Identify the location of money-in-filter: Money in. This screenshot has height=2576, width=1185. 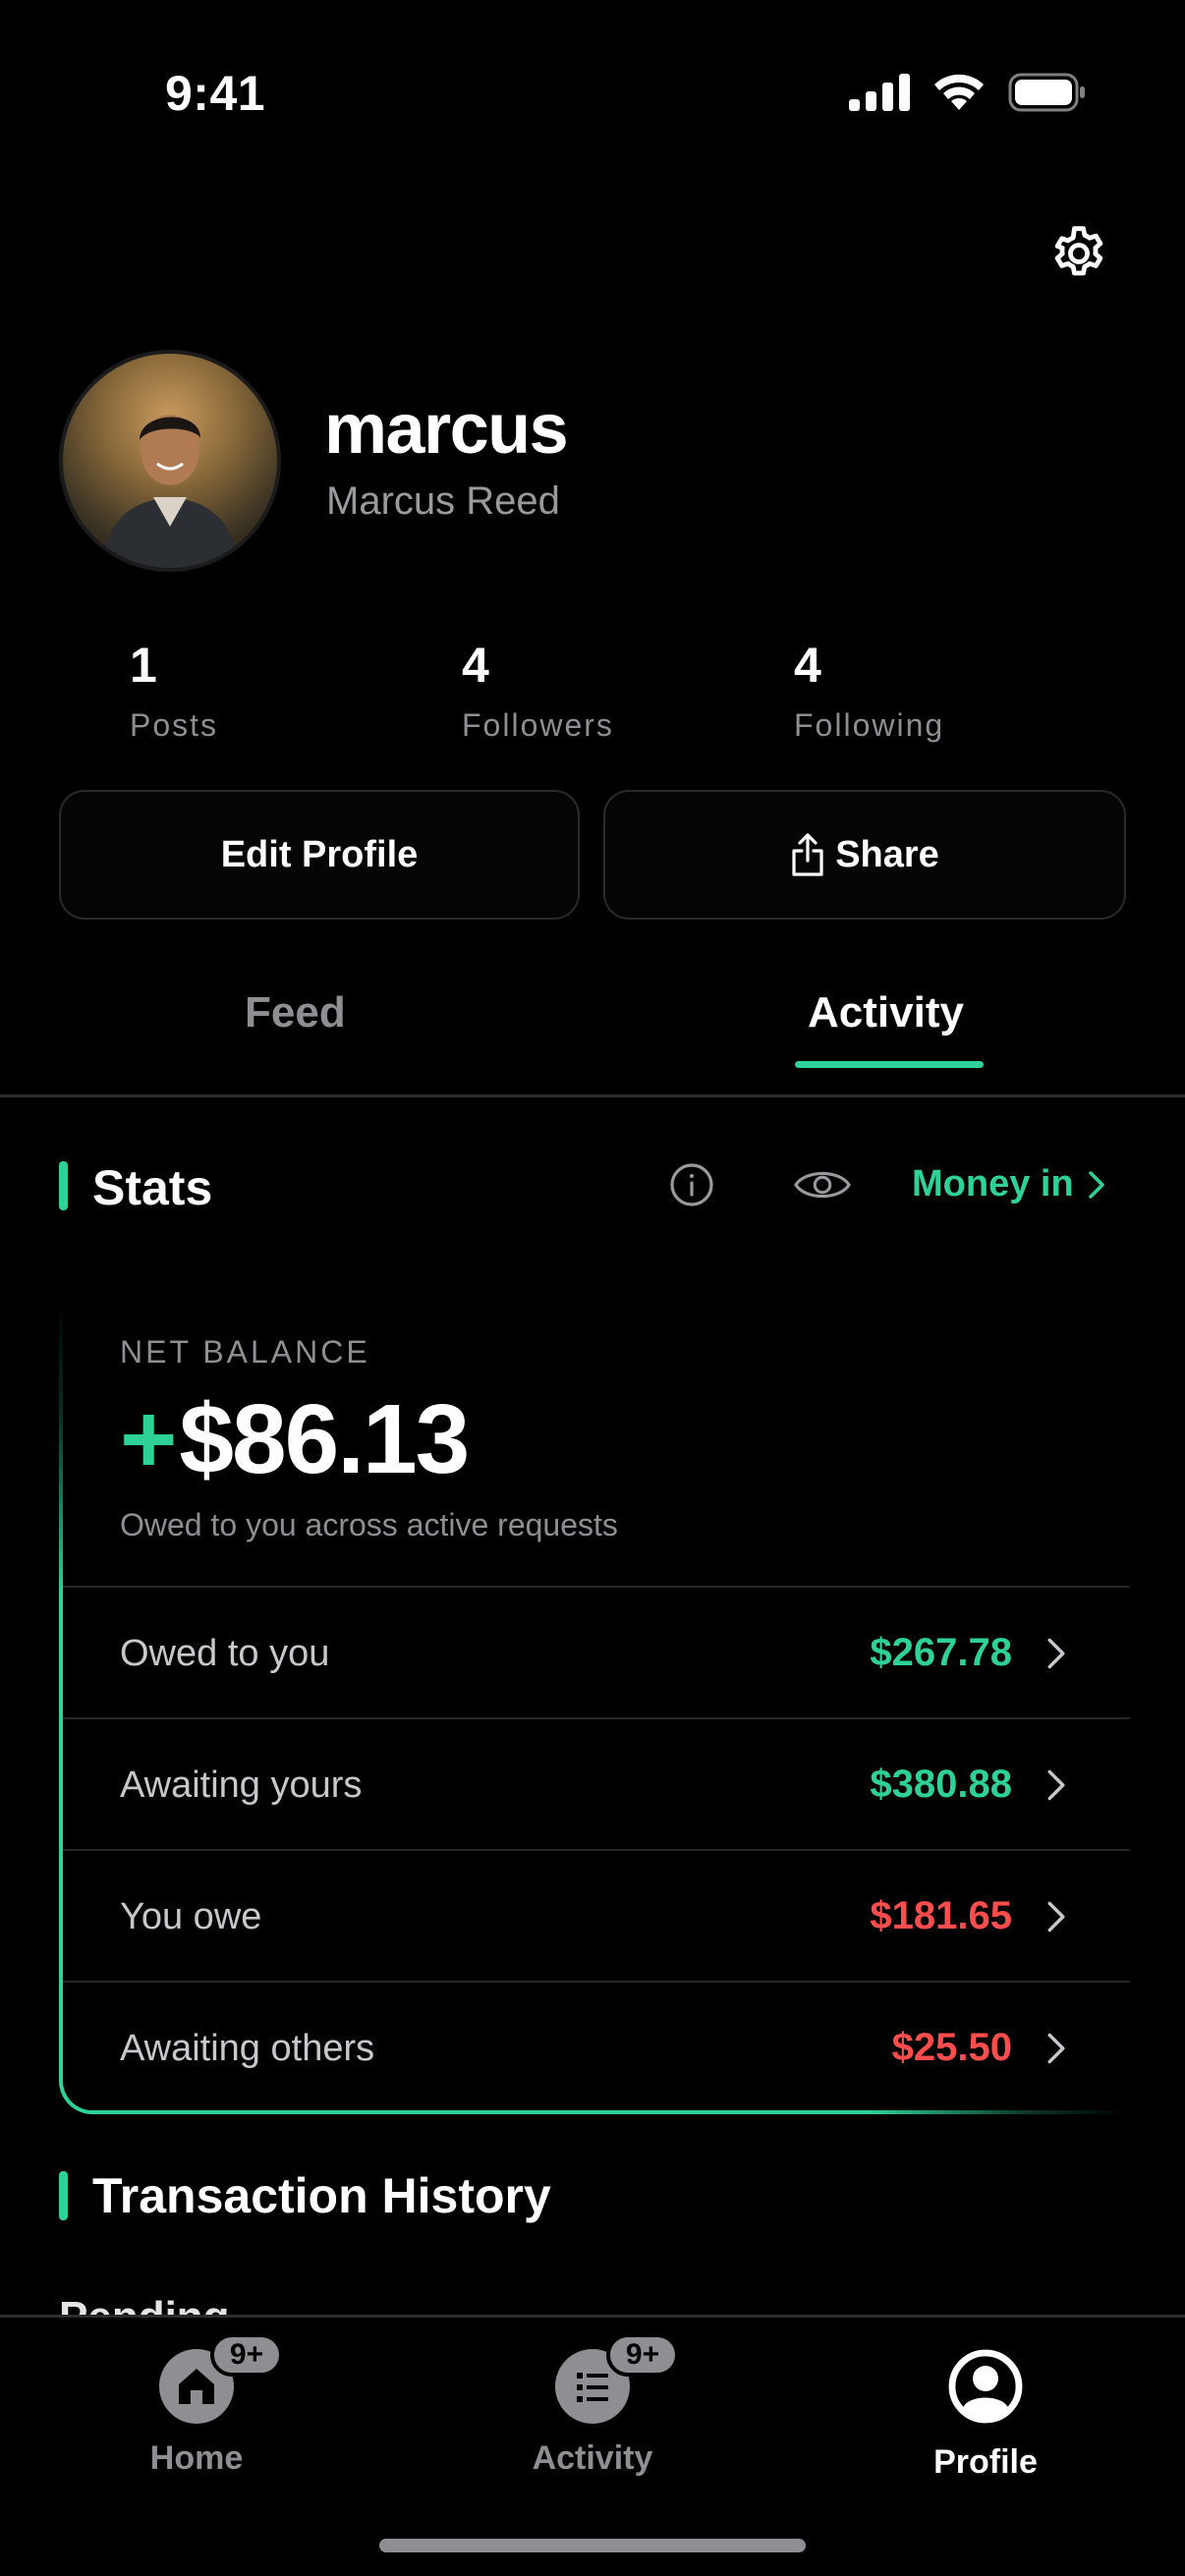
(1009, 1184).